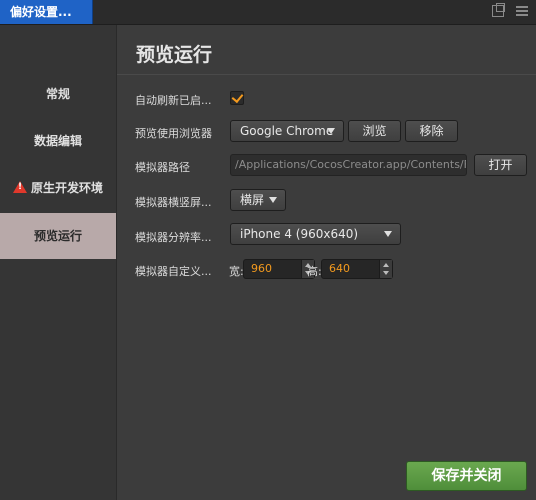 This screenshot has width=536, height=500. I want to click on height-value: 640, so click(339, 268).